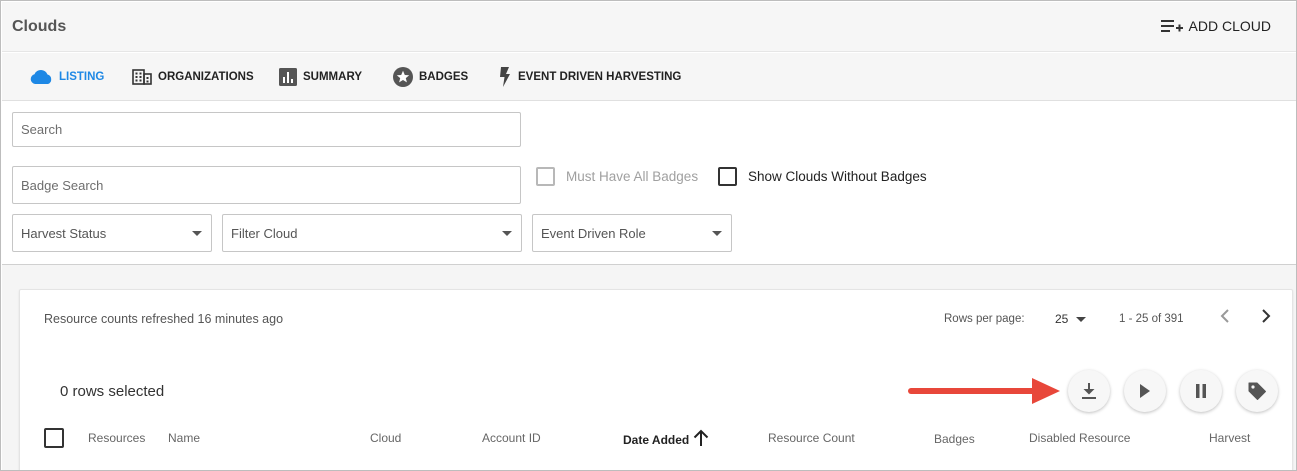 This screenshot has height=471, width=1297. What do you see at coordinates (64, 233) in the screenshot?
I see `select-value: Harvest Status` at bounding box center [64, 233].